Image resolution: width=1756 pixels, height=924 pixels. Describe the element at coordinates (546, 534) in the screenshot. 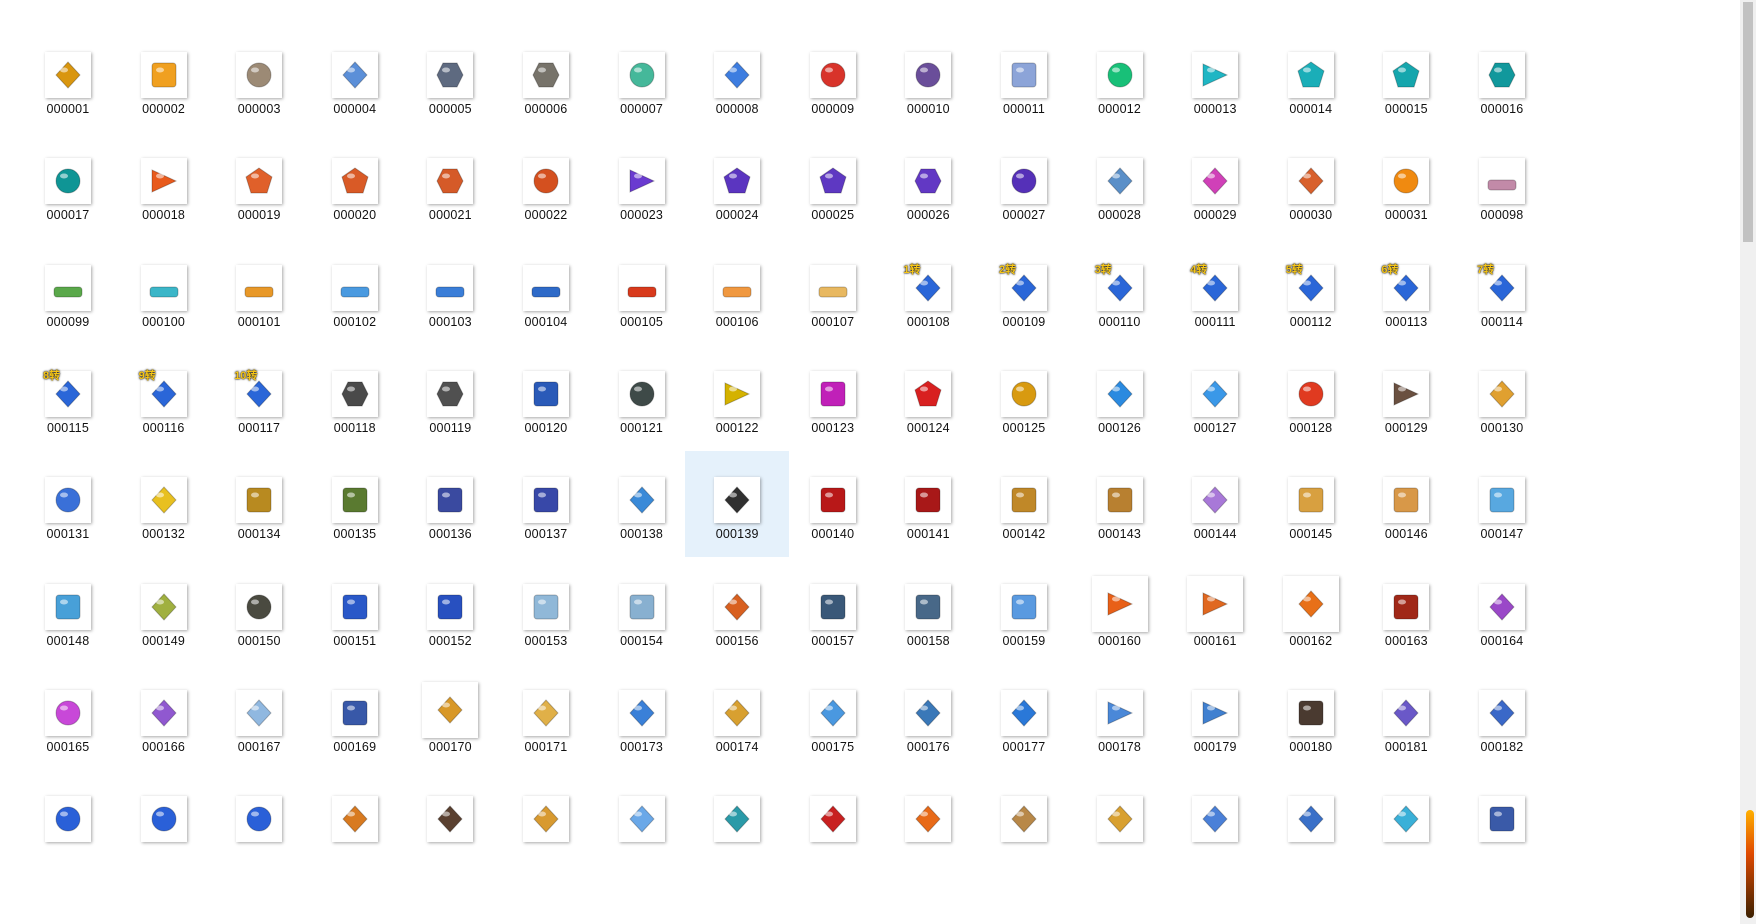

I see `file-thumbnail: 000137` at that location.